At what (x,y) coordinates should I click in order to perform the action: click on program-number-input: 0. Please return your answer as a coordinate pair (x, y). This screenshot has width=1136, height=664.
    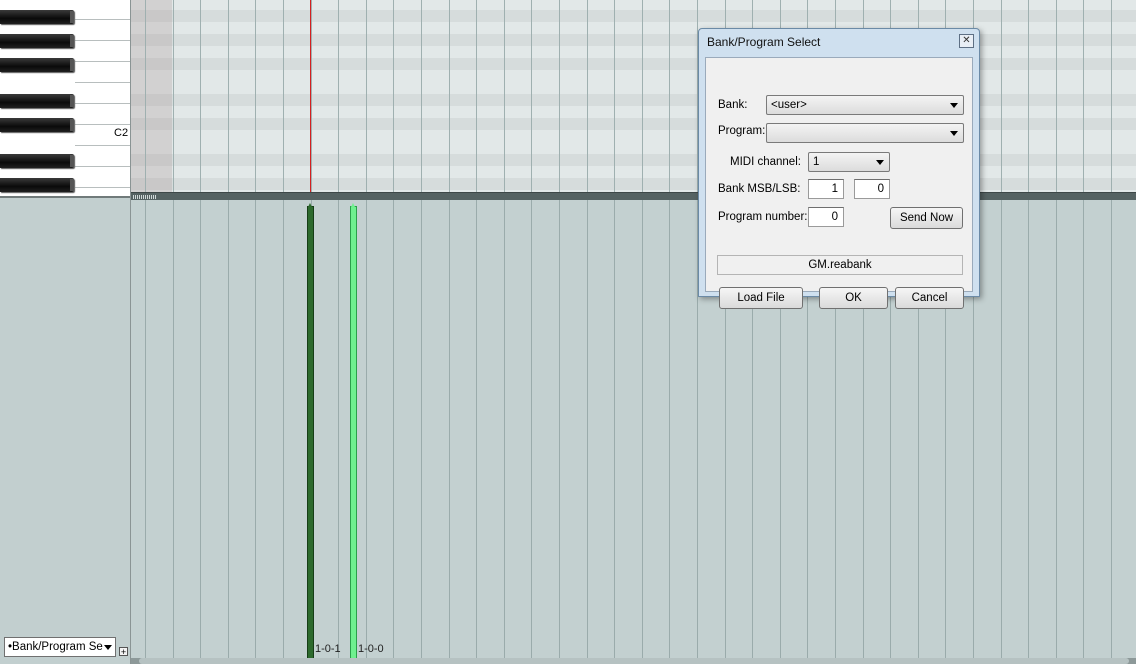
    Looking at the image, I should click on (826, 217).